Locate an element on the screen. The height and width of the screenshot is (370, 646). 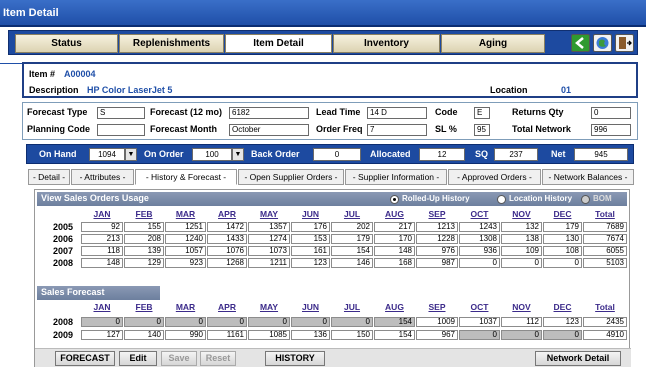
table-cell: 967 is located at coordinates (437, 335).